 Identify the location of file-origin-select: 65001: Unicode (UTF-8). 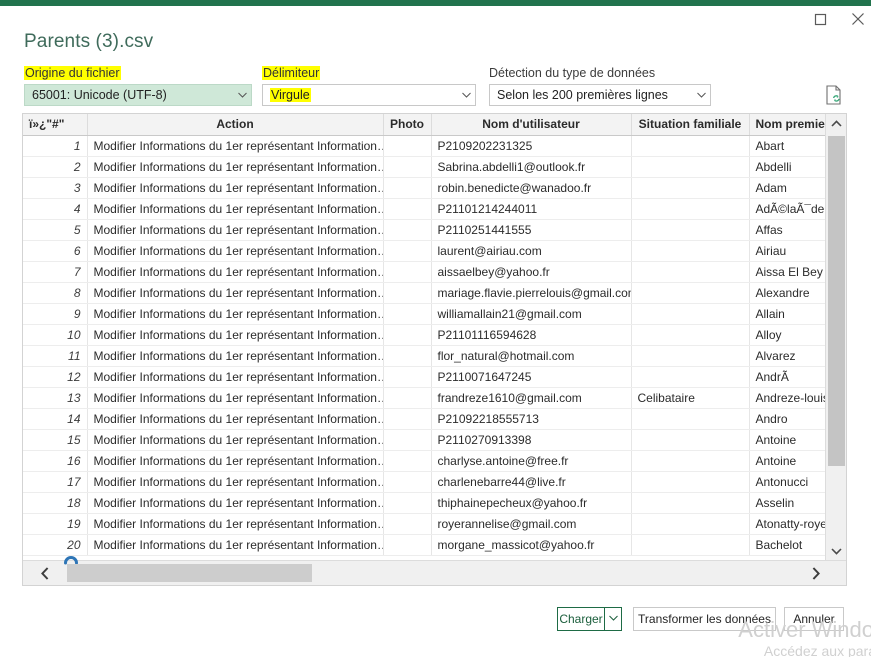
(138, 95).